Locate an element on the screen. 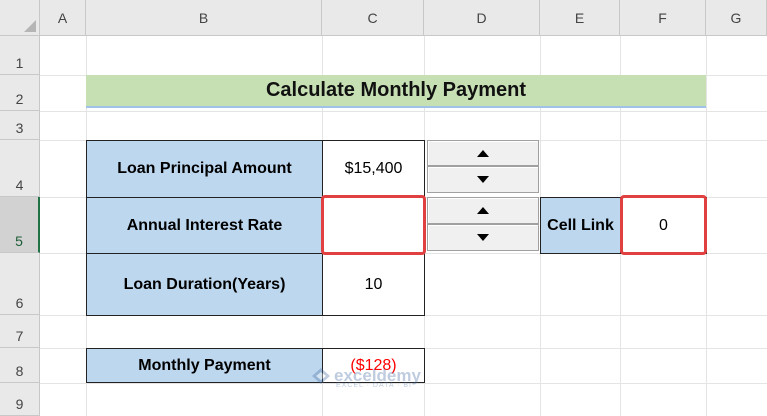 Image resolution: width=767 pixels, height=416 pixels. principal-label-cell: Loan Principal Amount is located at coordinates (204, 169).